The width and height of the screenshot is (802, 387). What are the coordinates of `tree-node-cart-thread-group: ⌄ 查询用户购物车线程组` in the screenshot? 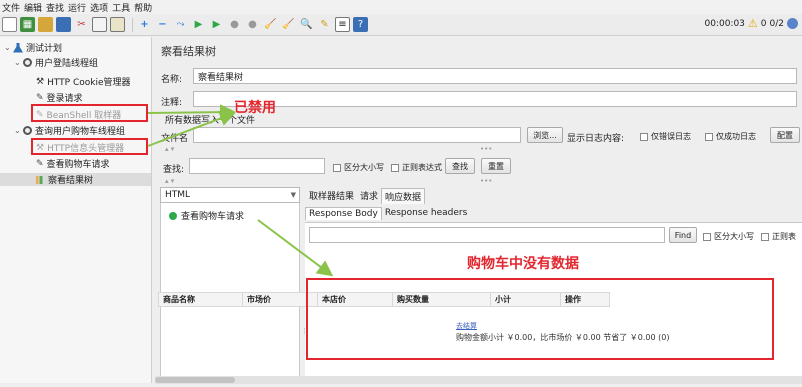 It's located at (69, 130).